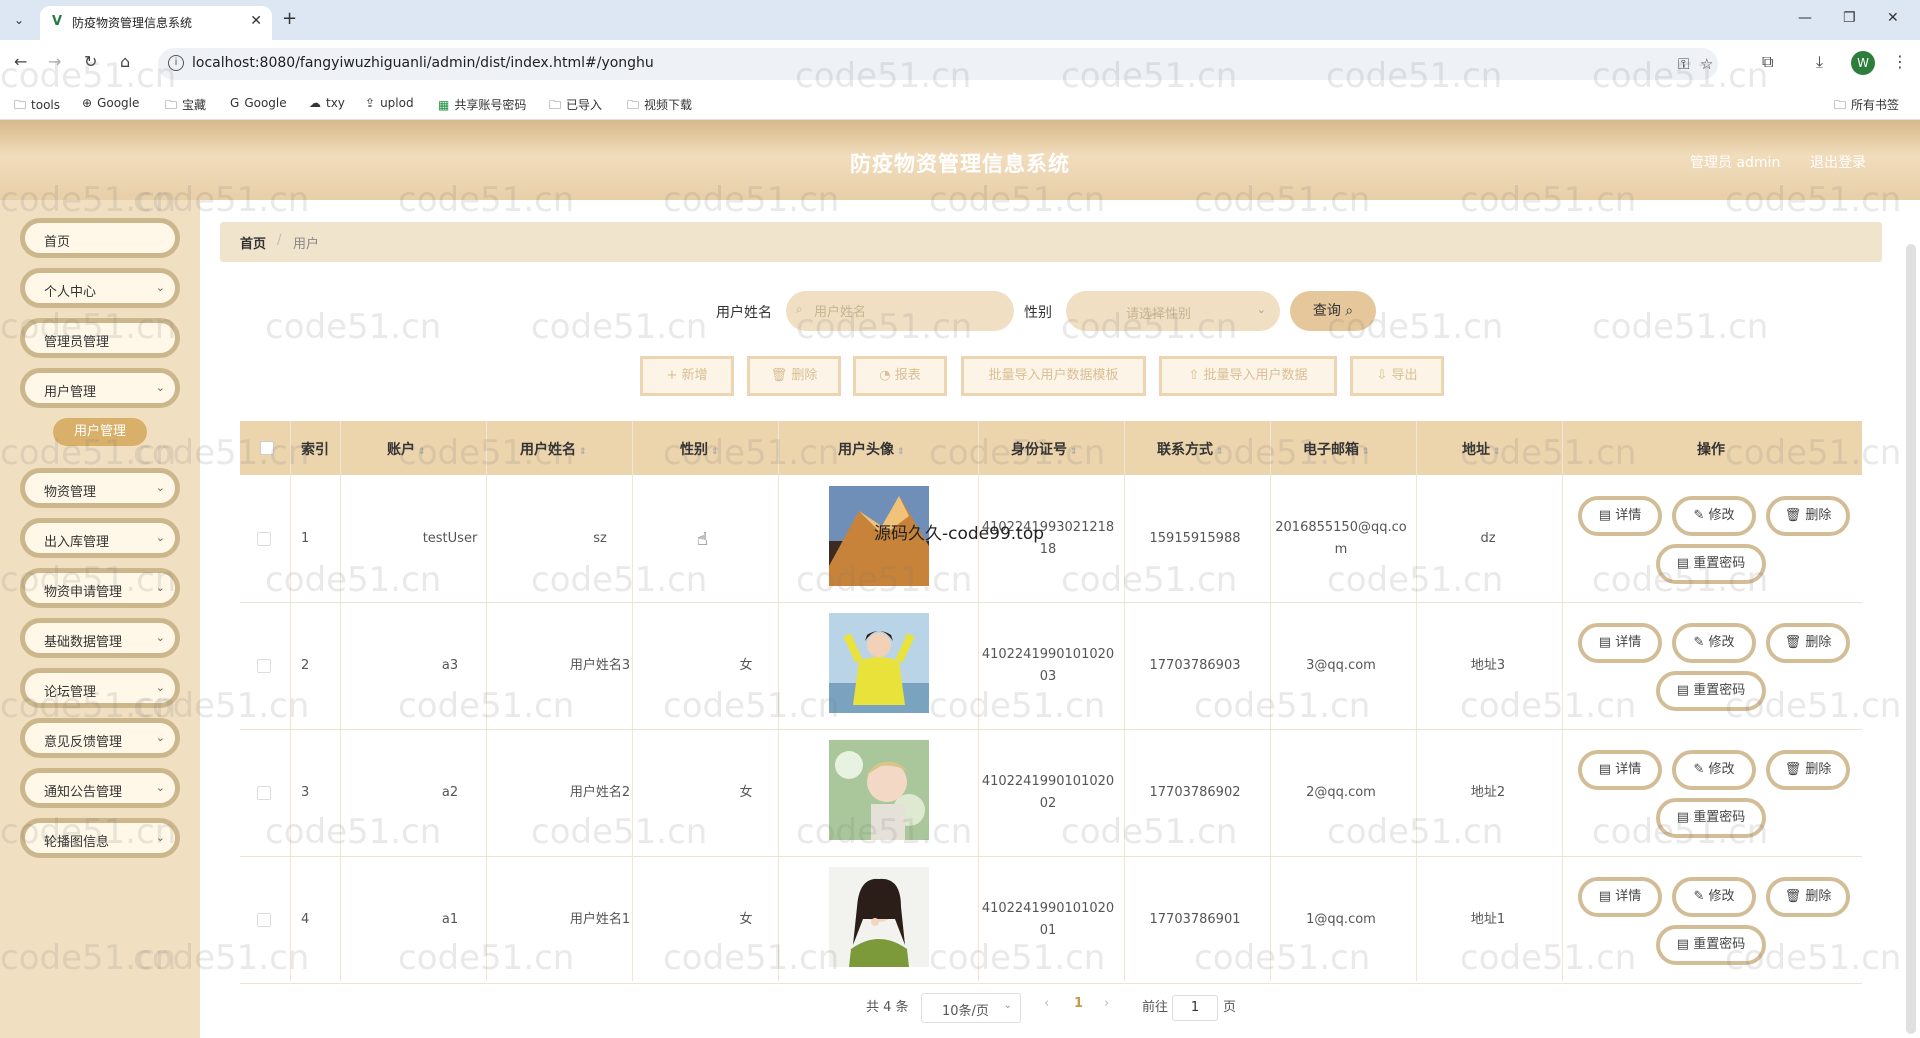  What do you see at coordinates (871, 449) in the screenshot?
I see `column-avatar: 用户头像 ⇕` at bounding box center [871, 449].